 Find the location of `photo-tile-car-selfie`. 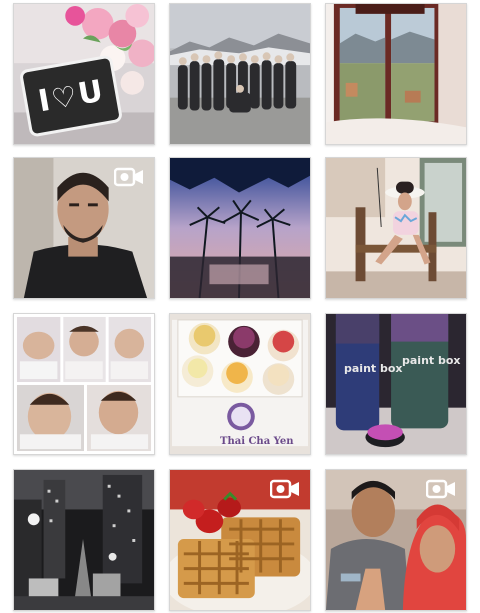

photo-tile-car-selfie is located at coordinates (84, 228).